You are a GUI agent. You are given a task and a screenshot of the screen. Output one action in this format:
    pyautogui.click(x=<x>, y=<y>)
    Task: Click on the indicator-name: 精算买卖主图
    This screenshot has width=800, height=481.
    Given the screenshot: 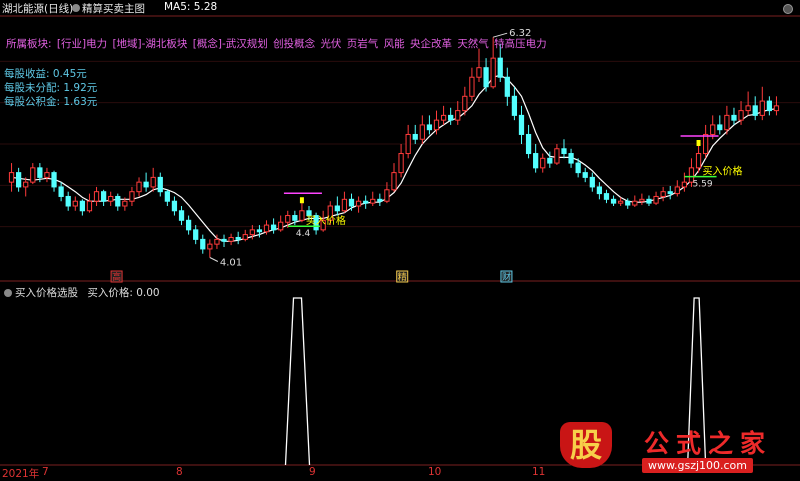 What is the action you would take?
    pyautogui.click(x=113, y=9)
    